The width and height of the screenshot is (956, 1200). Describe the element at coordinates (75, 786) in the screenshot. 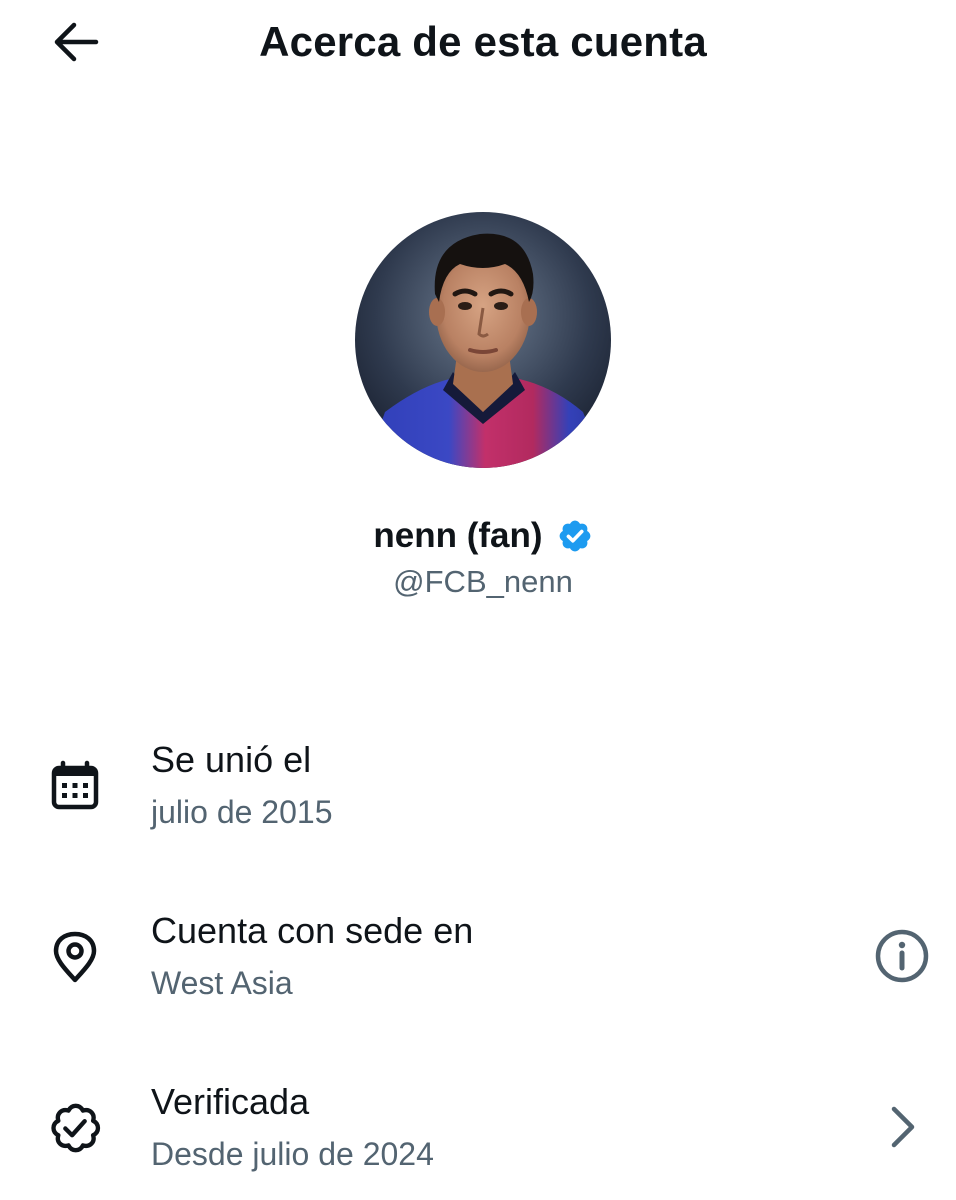

I see `calendar-icon` at that location.